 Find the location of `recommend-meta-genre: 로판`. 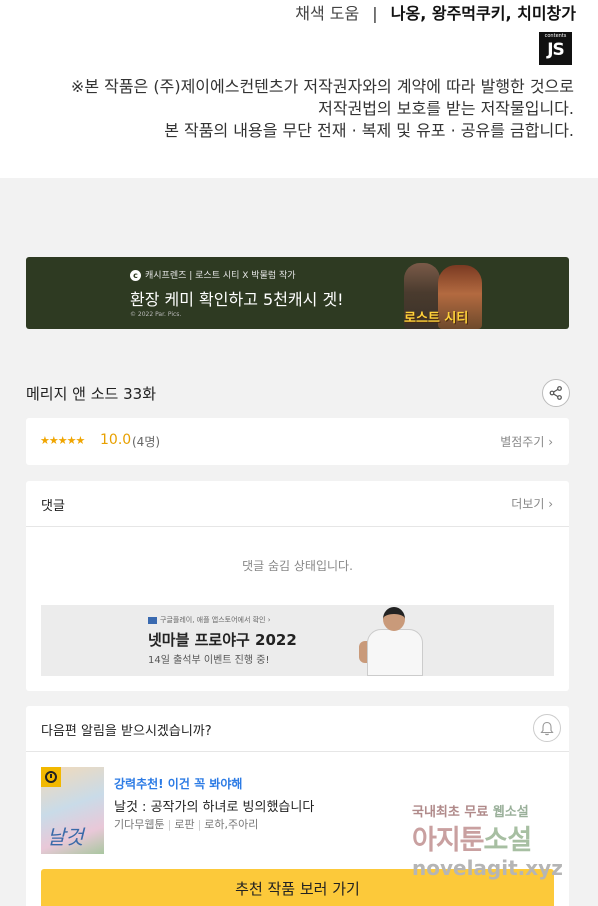

recommend-meta-genre: 로판 is located at coordinates (184, 824).